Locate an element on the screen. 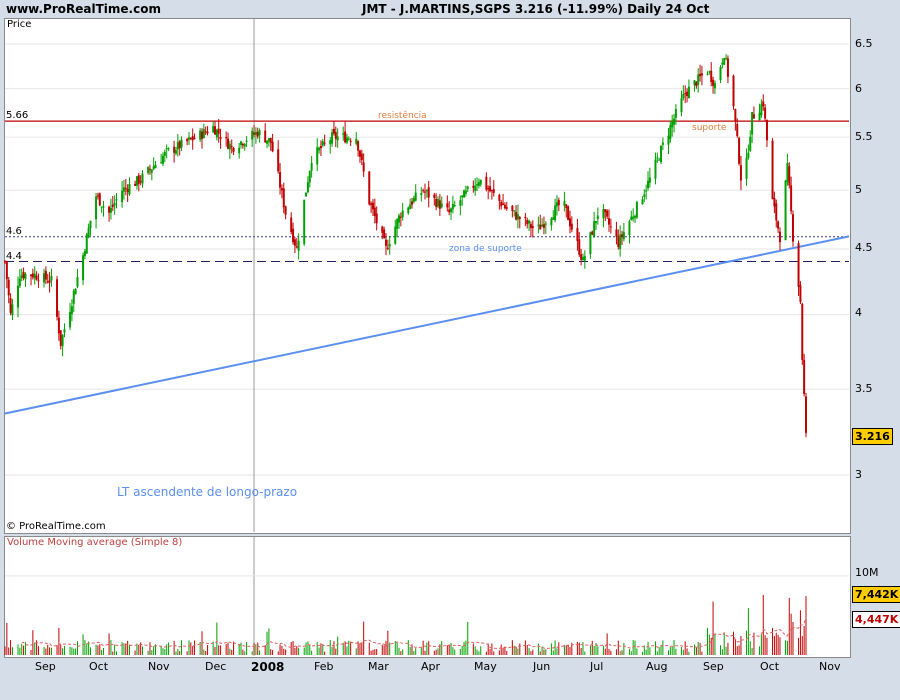 Image resolution: width=900 pixels, height=700 pixels. volume-y-tick: 10M is located at coordinates (867, 572).